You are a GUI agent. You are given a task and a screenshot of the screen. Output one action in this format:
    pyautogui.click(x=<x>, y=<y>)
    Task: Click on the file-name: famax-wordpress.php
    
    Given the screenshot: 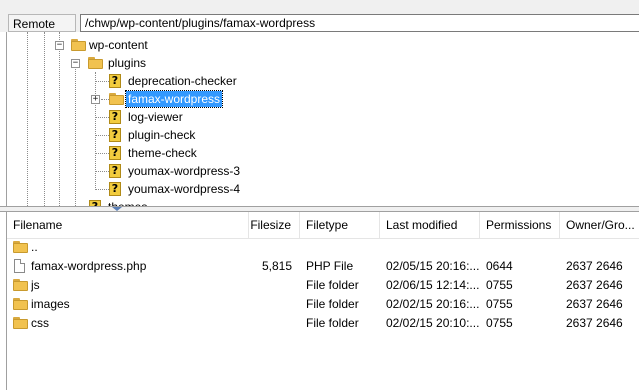 What is the action you would take?
    pyautogui.click(x=89, y=266)
    